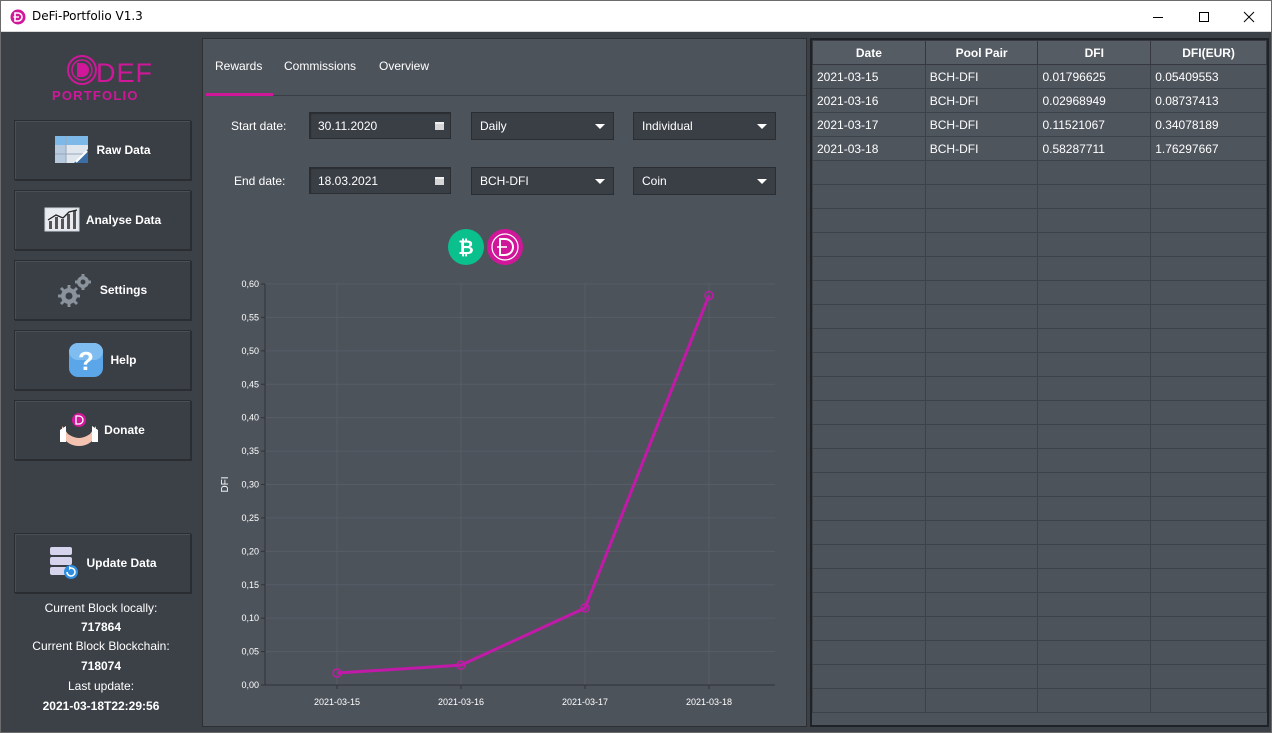  What do you see at coordinates (542, 181) in the screenshot?
I see `pool-select: BCH-DFI` at bounding box center [542, 181].